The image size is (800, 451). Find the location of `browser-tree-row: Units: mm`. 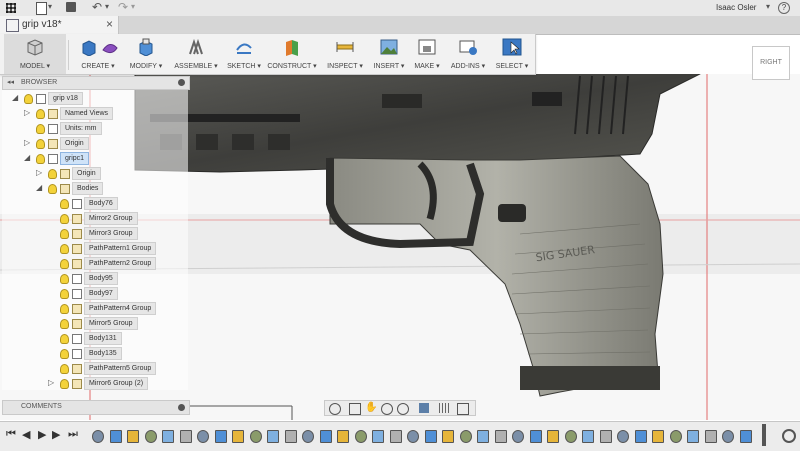

browser-tree-row: Units: mm is located at coordinates (95, 128).